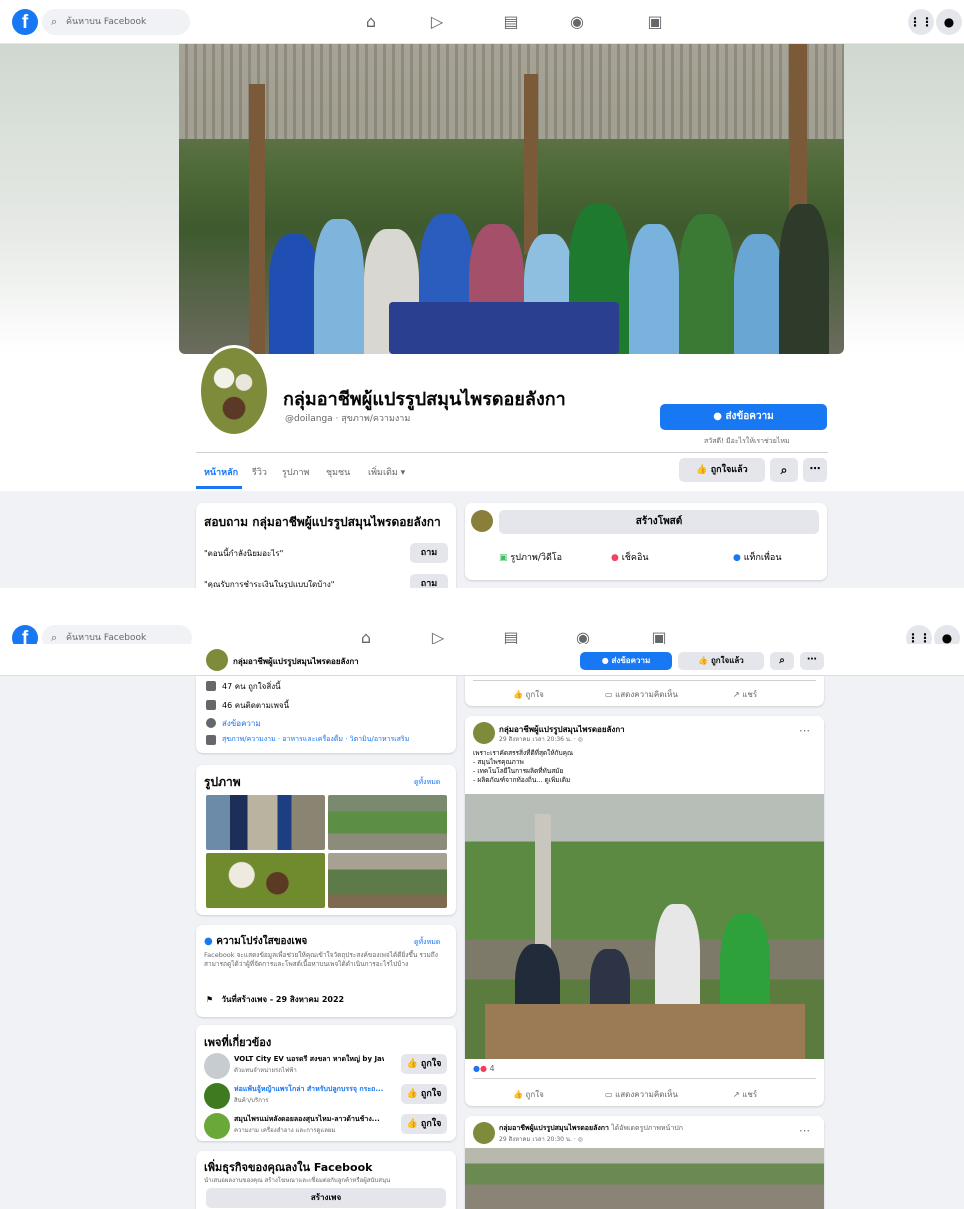 The width and height of the screenshot is (964, 1209). What do you see at coordinates (511, 22) in the screenshot?
I see `marketplace-icon: ▤` at bounding box center [511, 22].